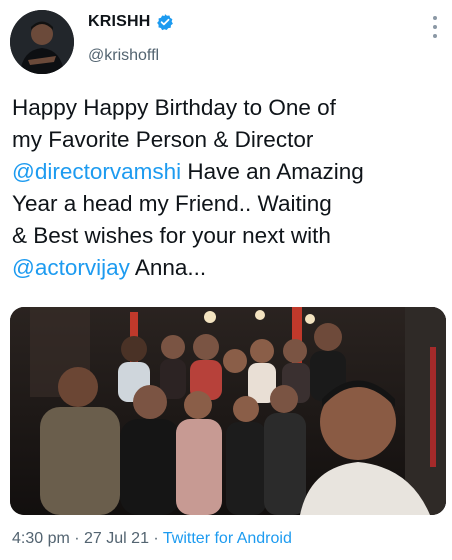 The image size is (452, 560). I want to click on mention-link: @actorvijay, so click(71, 267).